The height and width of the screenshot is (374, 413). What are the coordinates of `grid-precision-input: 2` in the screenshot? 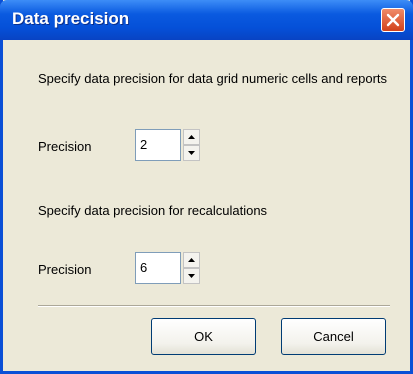 It's located at (158, 145).